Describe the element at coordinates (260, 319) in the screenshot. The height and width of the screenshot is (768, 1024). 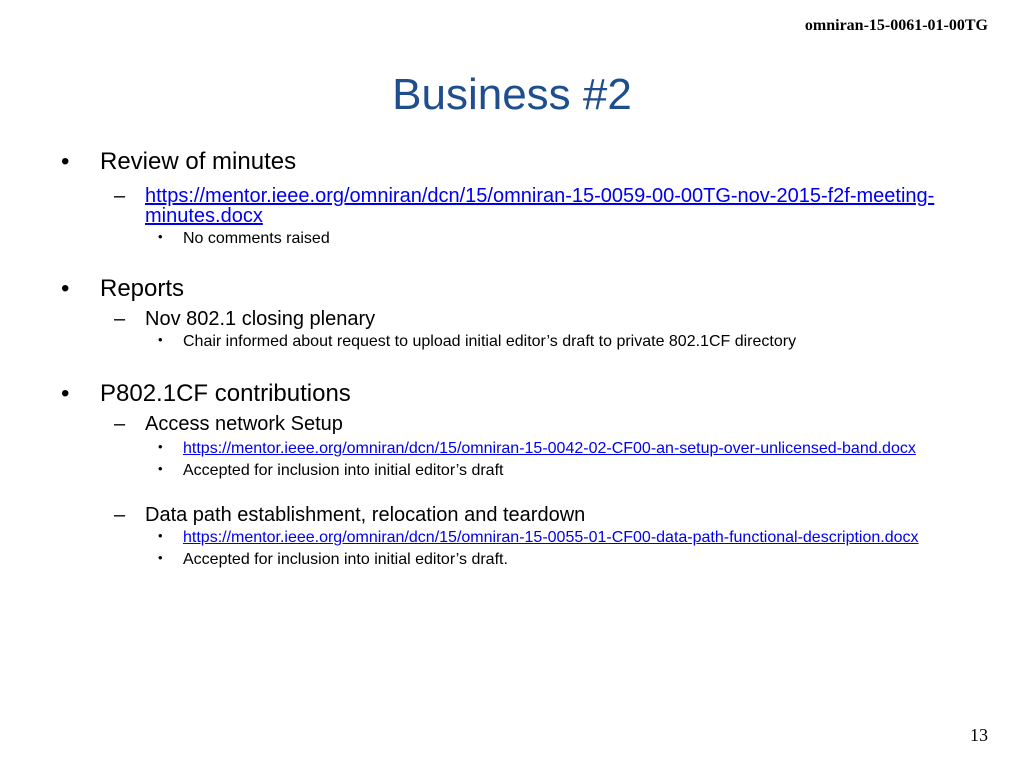
I see `sub-item-text: Nov 802.1 closing plenary` at that location.